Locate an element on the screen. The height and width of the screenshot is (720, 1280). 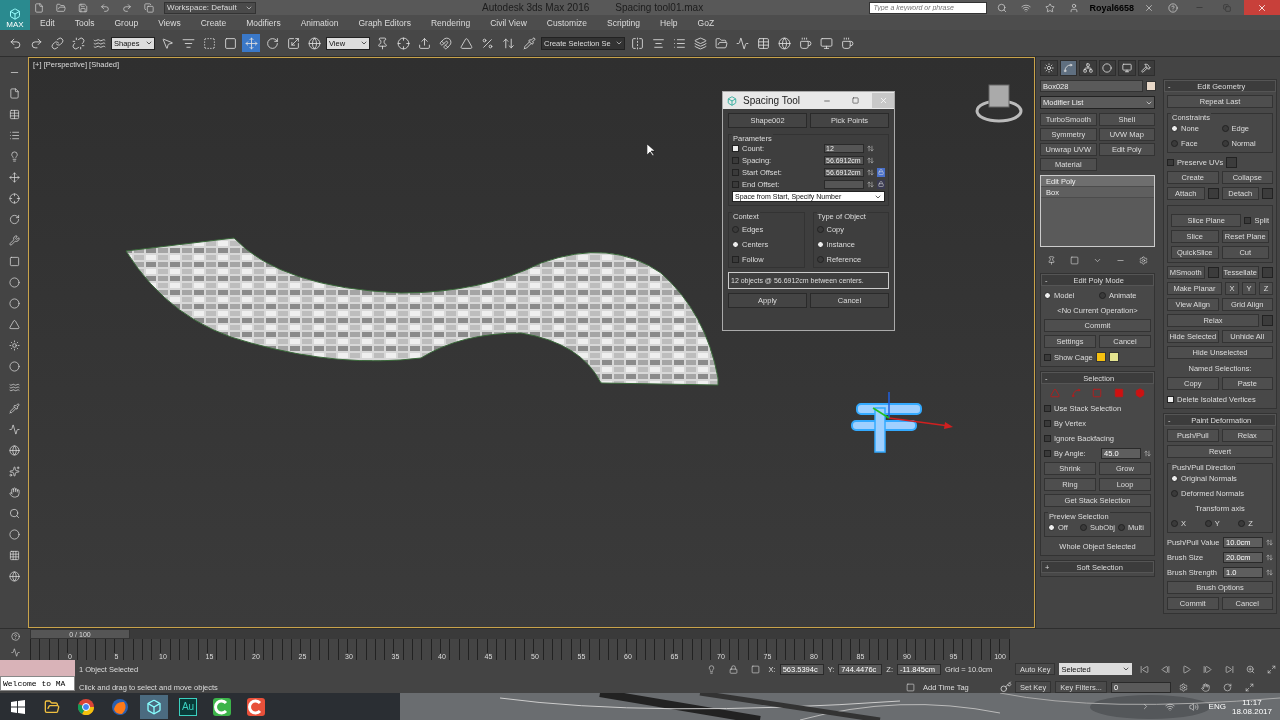
unlink-icon is located at coordinates (78, 43).